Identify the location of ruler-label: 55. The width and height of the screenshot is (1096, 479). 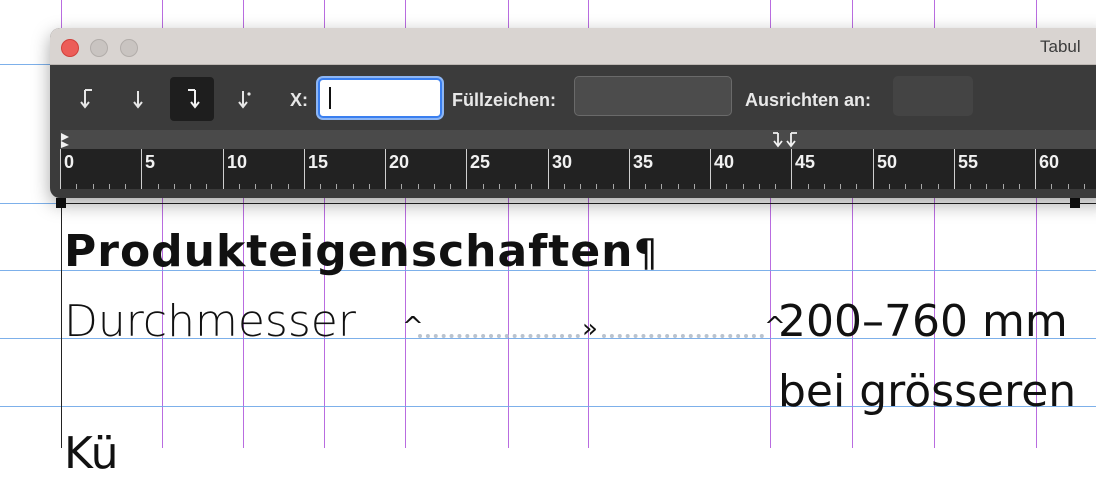
(968, 162).